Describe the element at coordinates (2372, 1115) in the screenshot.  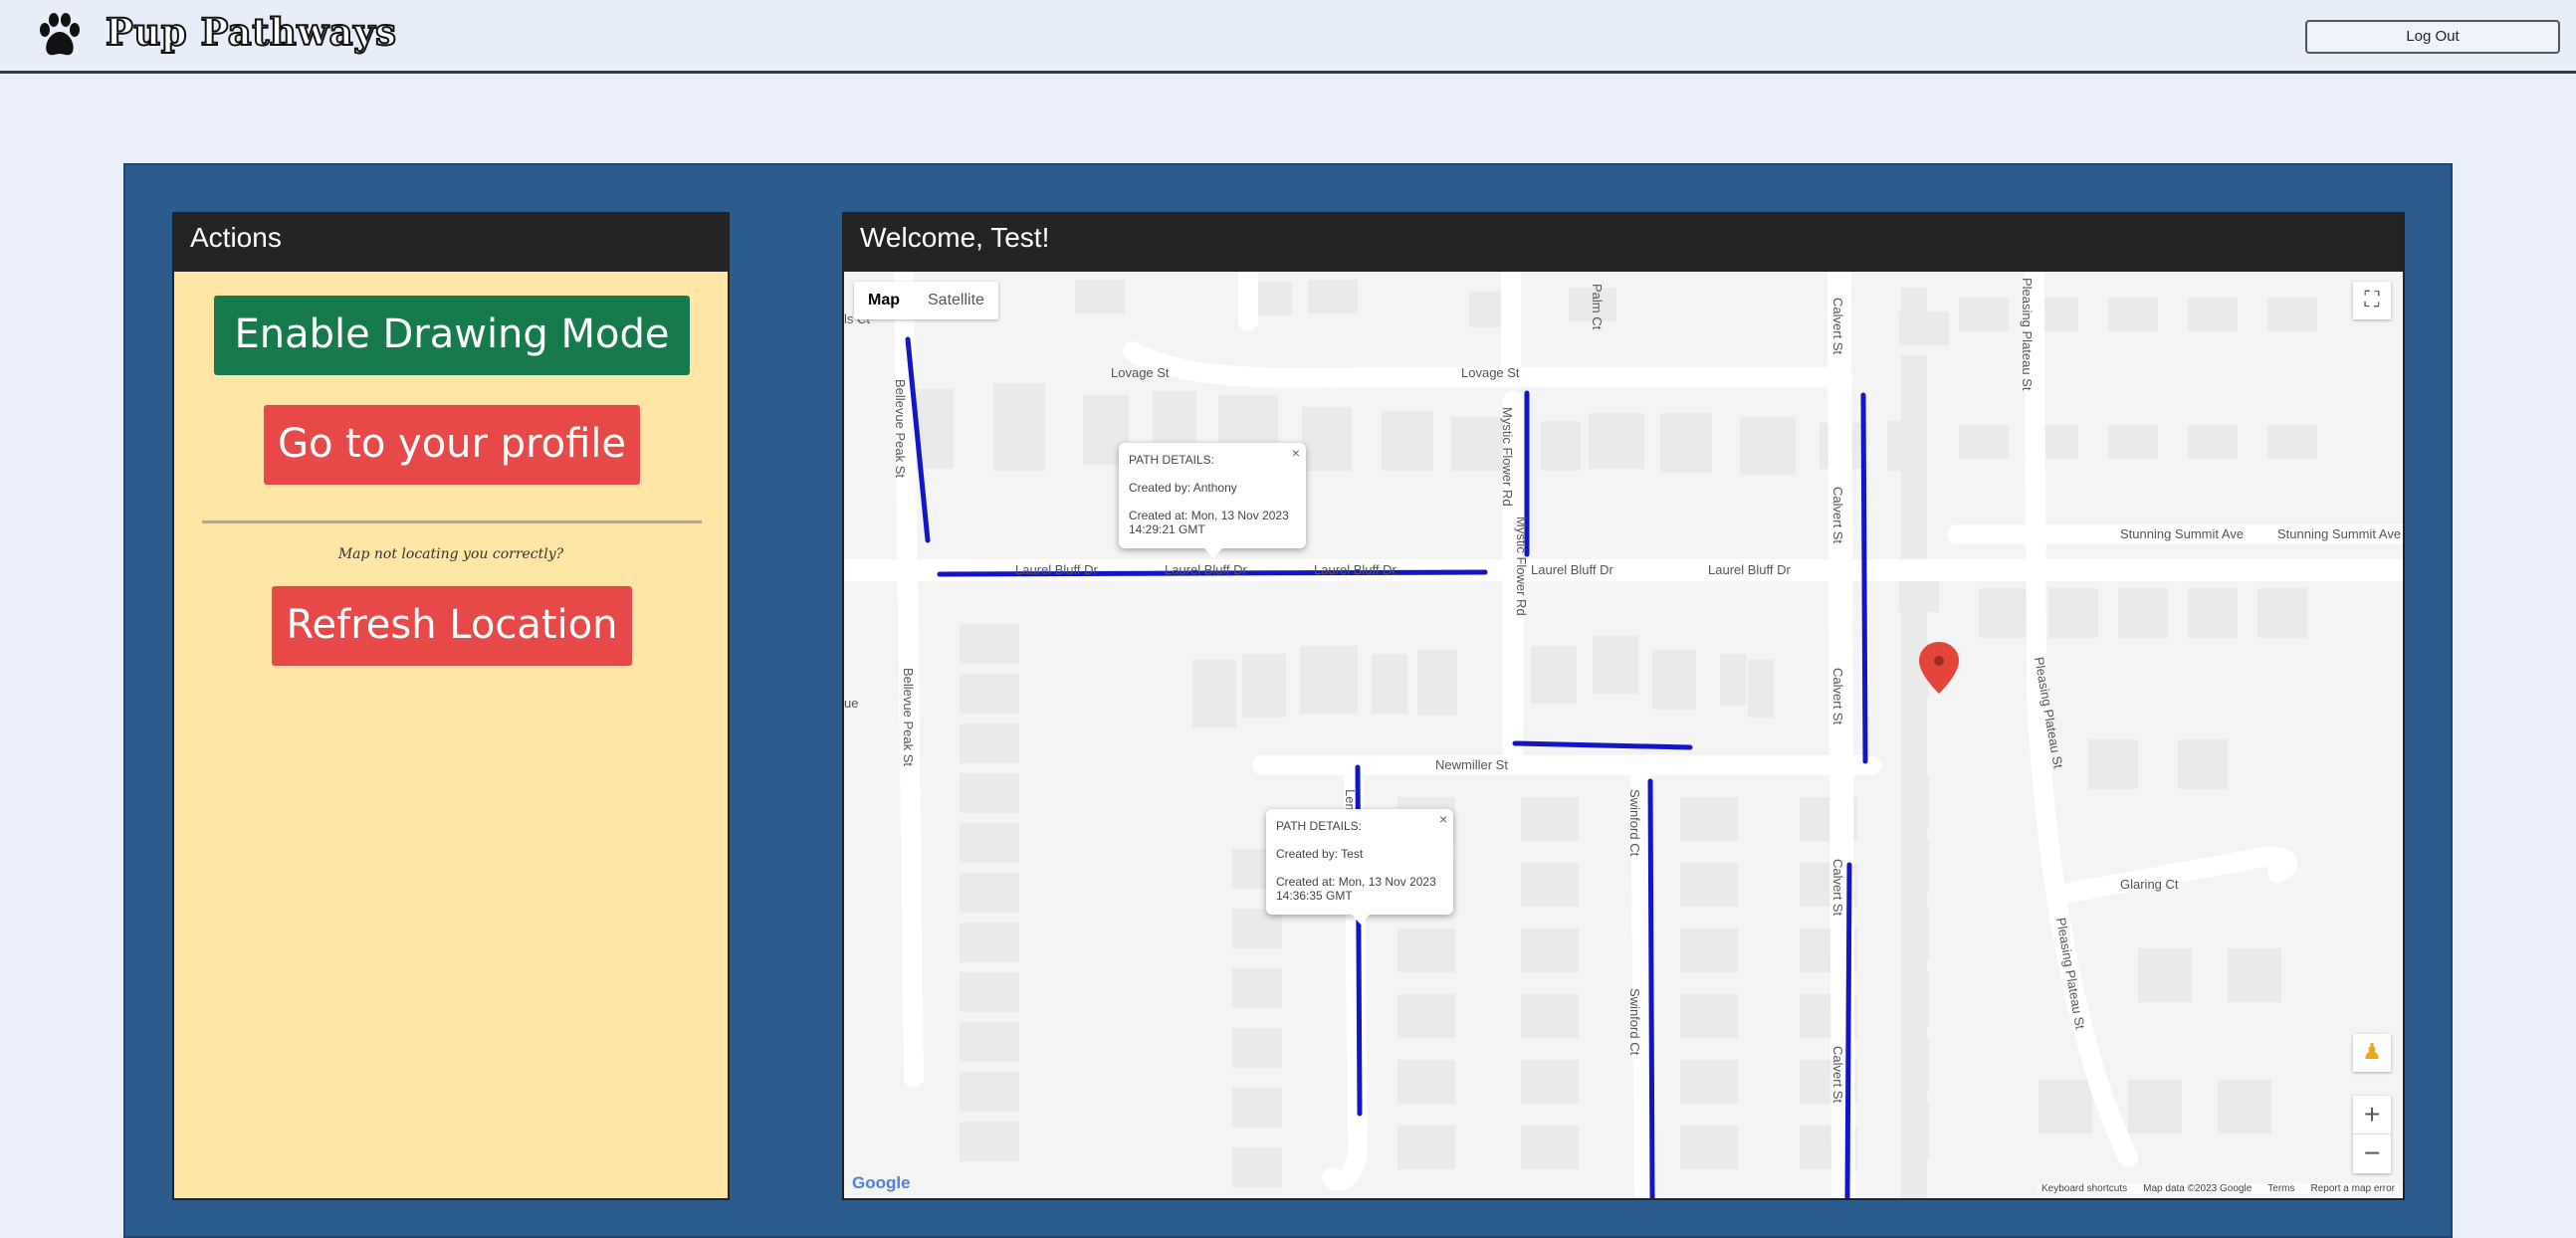
I see `zoom-in-button: +` at that location.